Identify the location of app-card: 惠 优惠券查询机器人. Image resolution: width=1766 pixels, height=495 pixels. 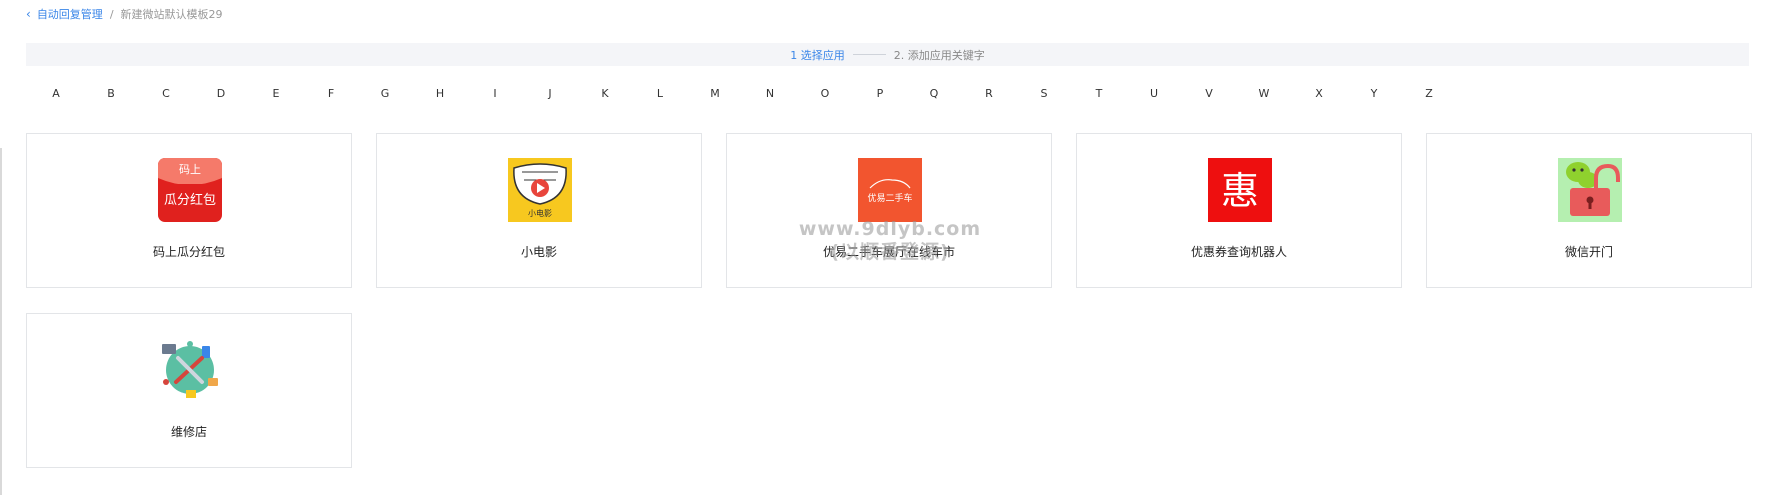
(1239, 210).